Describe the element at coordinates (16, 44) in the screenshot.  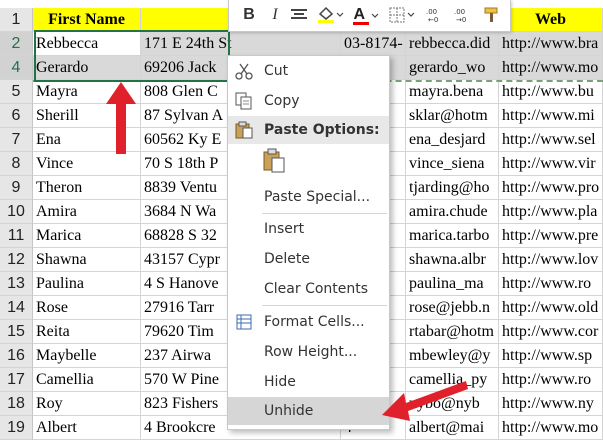
I see `row-header: 2` at that location.